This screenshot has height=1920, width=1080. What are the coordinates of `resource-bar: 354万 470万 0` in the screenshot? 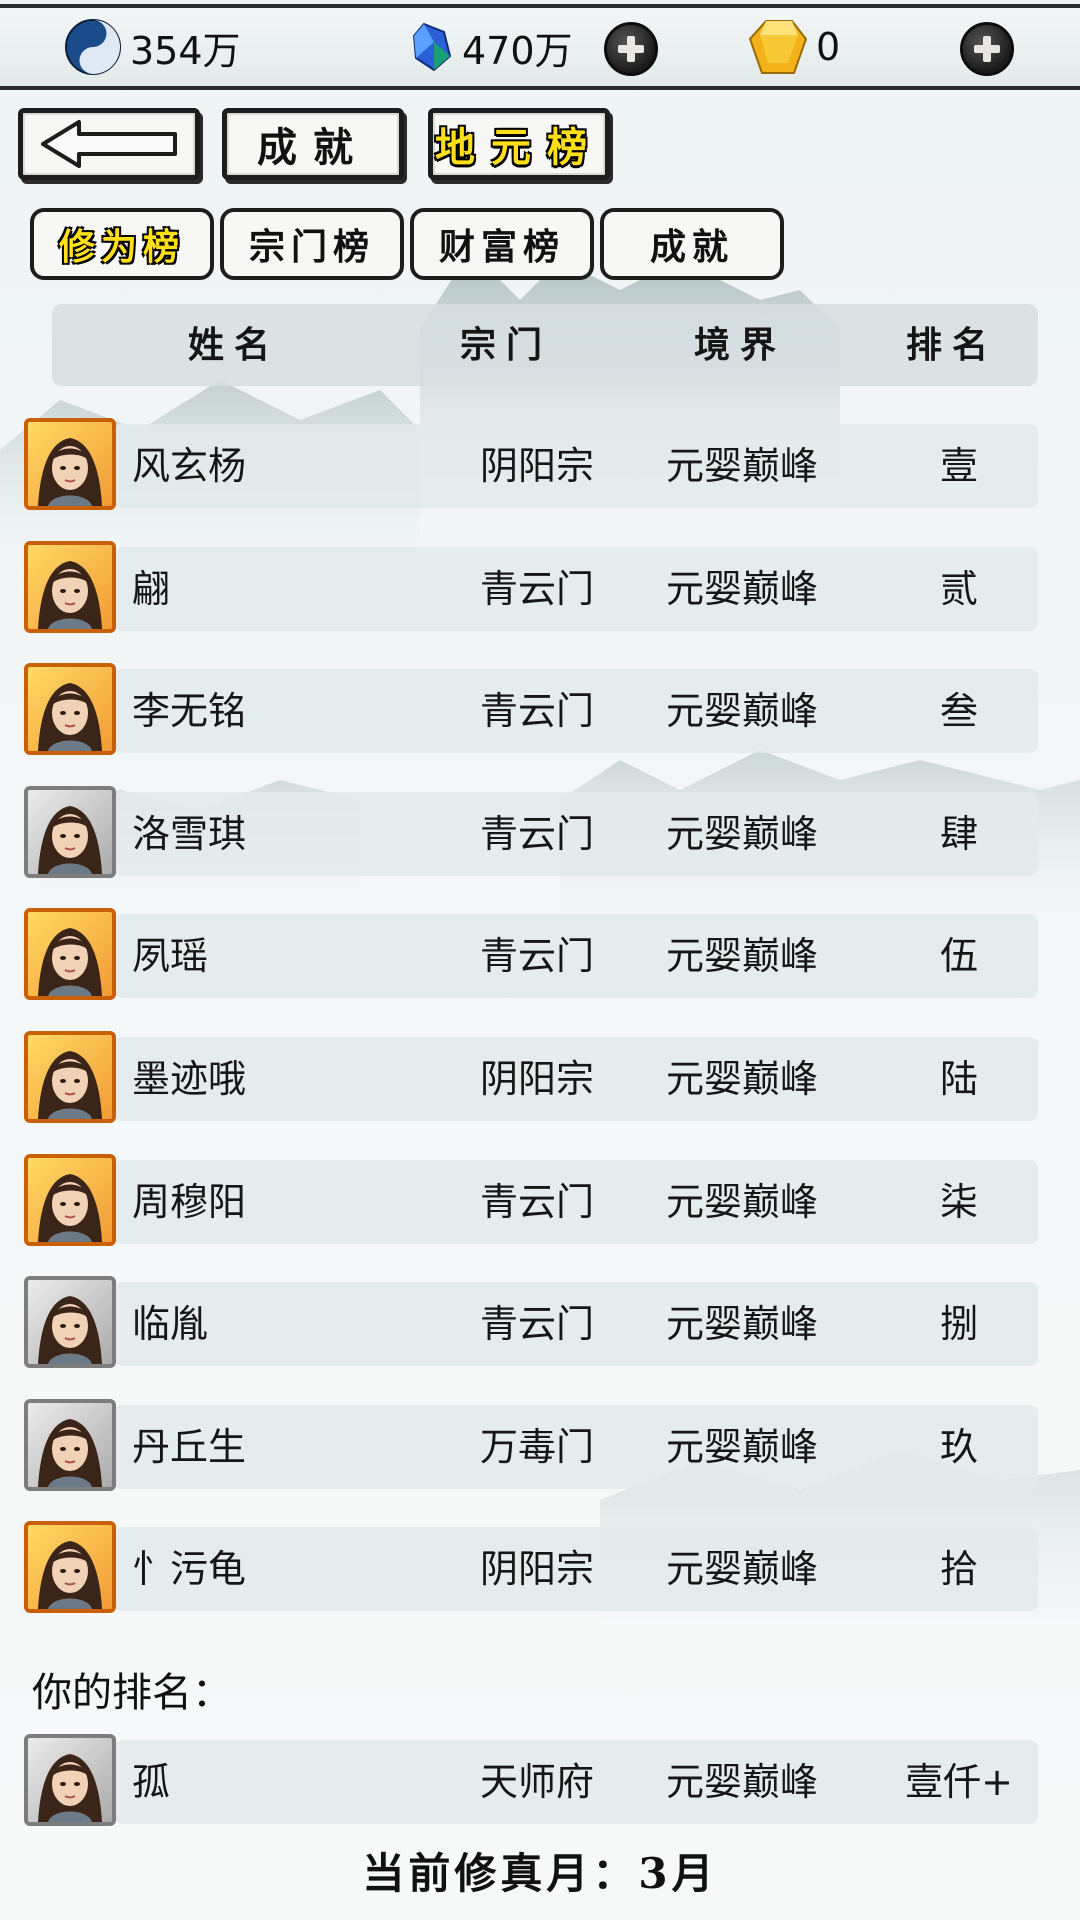 It's located at (540, 47).